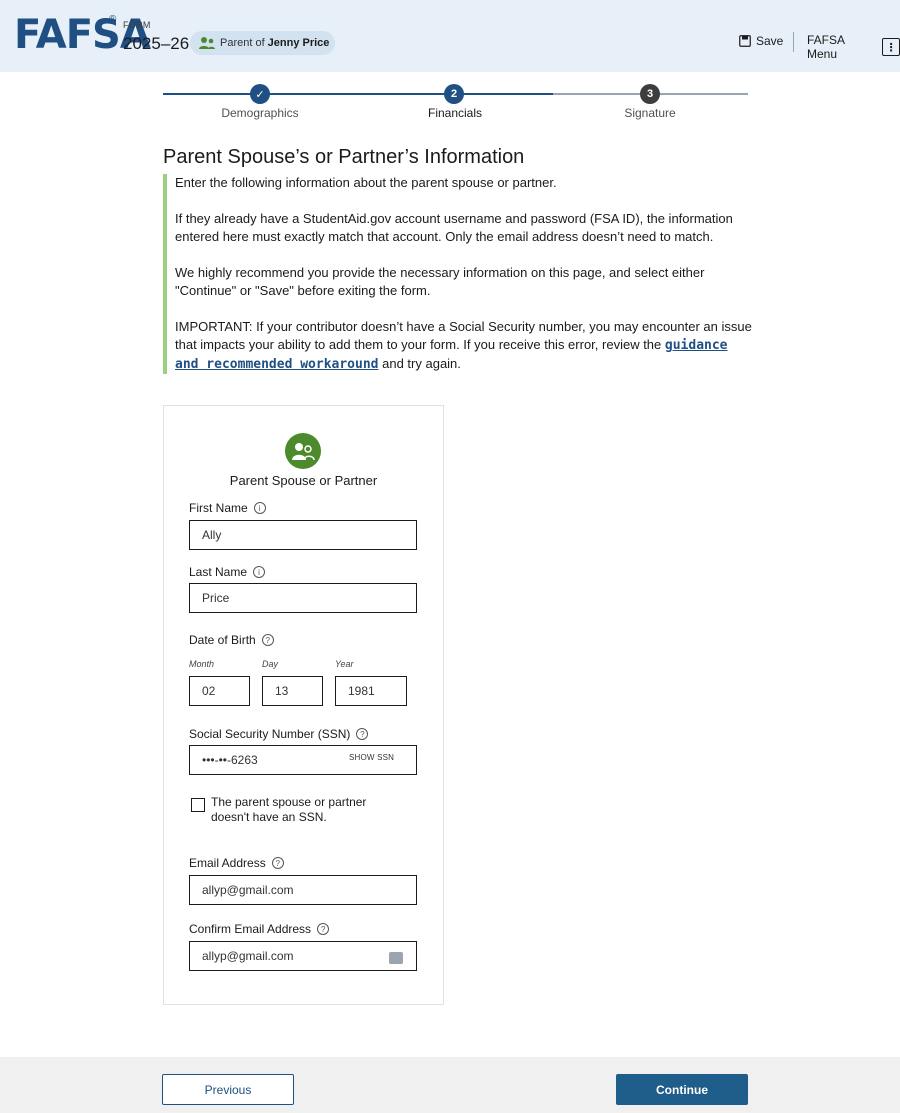 Image resolution: width=900 pixels, height=1113 pixels. Describe the element at coordinates (250, 929) in the screenshot. I see `confirm-email-label-text: Confirm Email Address` at that location.